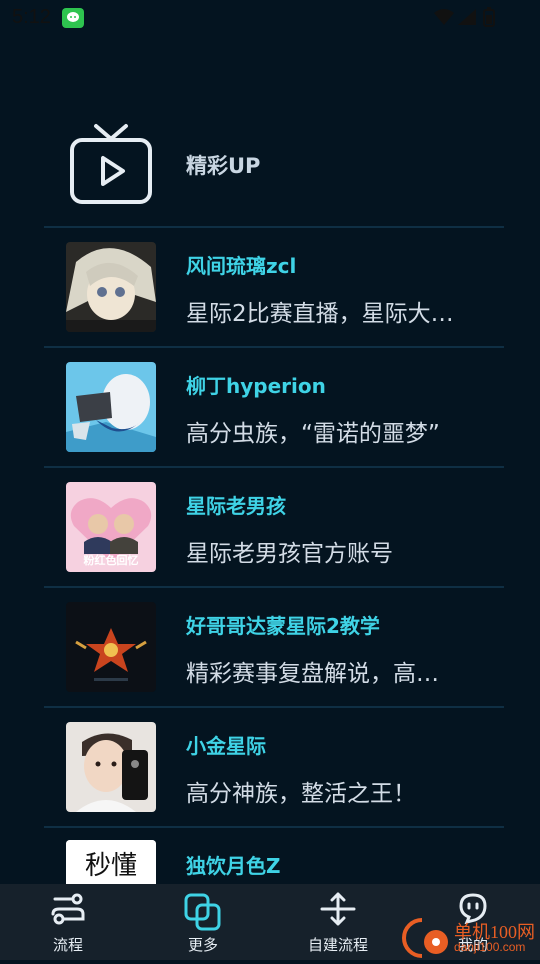  What do you see at coordinates (270, 18) in the screenshot?
I see `status-bar: 5:12` at bounding box center [270, 18].